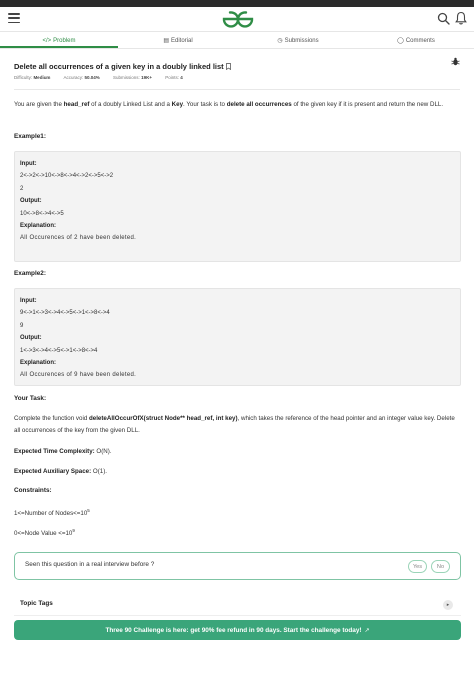 The width and height of the screenshot is (474, 682). What do you see at coordinates (280, 41) in the screenshot?
I see `clock-icon: ◷` at bounding box center [280, 41].